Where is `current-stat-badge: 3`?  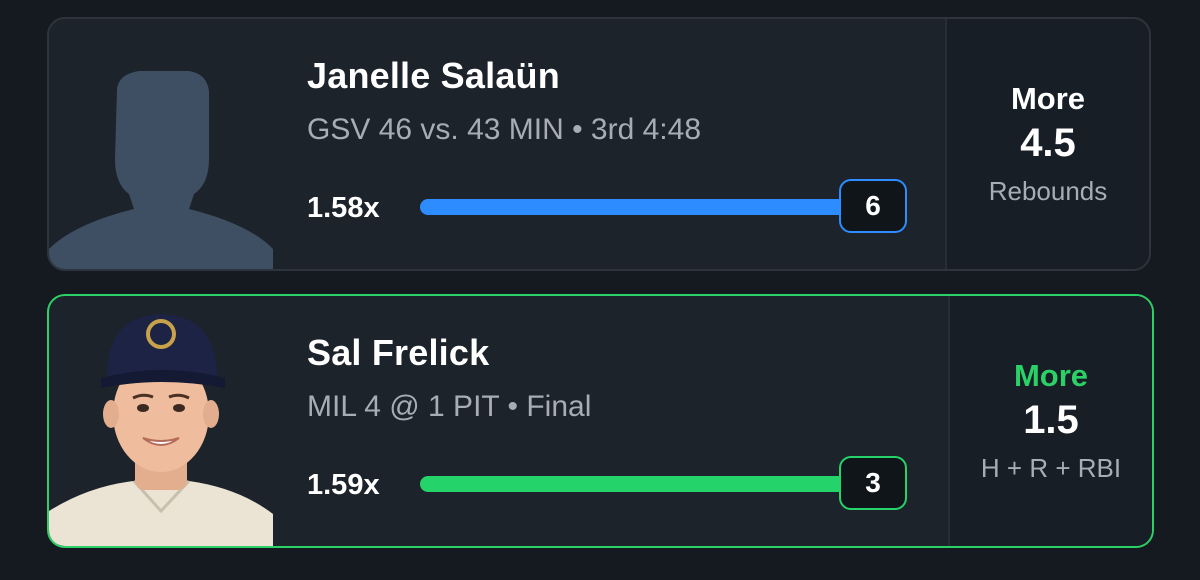 current-stat-badge: 3 is located at coordinates (873, 483).